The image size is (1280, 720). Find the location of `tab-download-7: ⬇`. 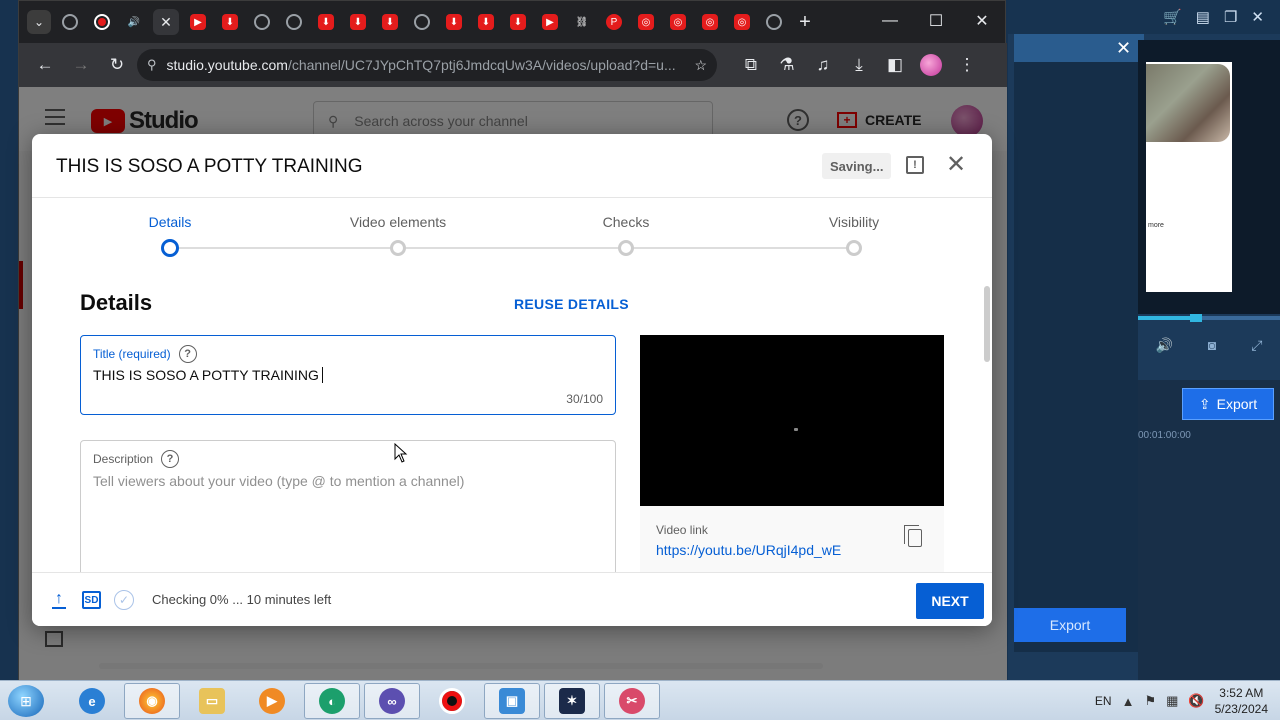

tab-download-7: ⬇ is located at coordinates (518, 22).